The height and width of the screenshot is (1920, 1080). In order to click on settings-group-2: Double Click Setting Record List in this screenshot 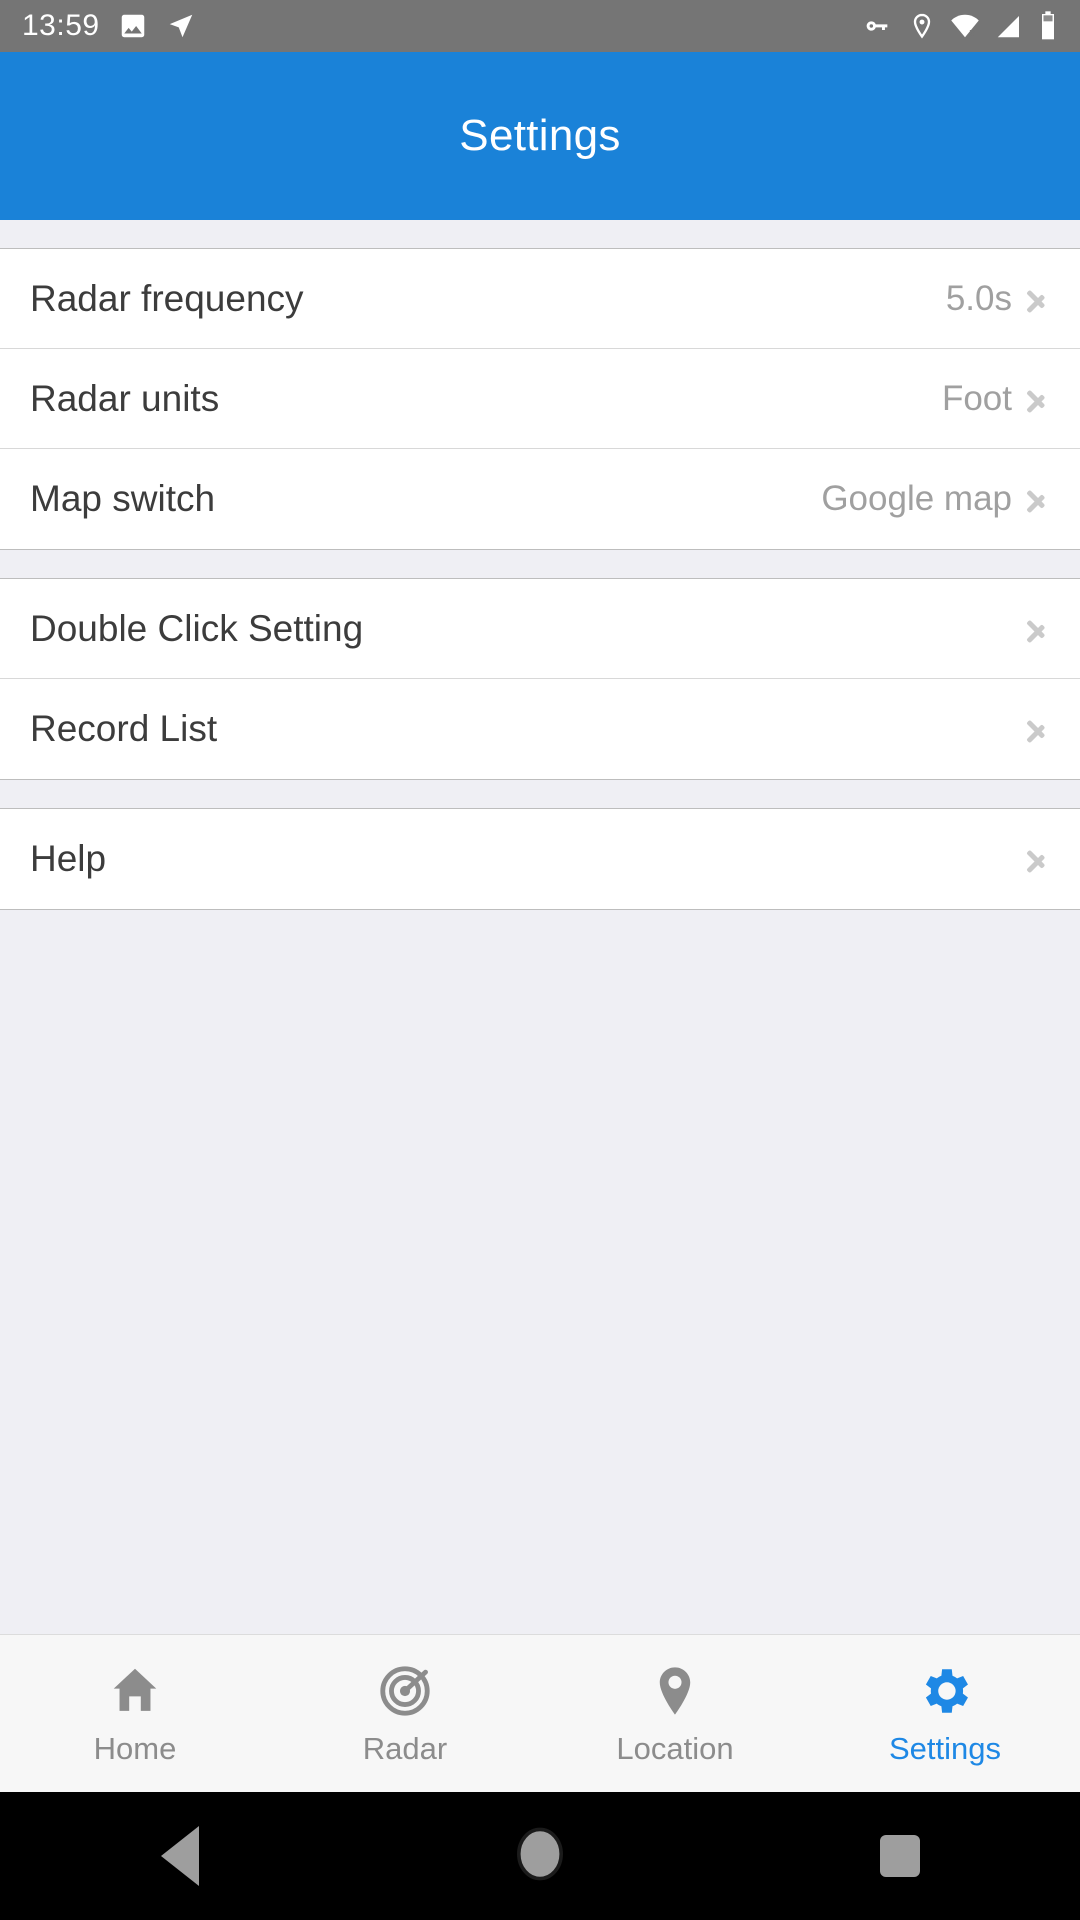, I will do `click(540, 679)`.